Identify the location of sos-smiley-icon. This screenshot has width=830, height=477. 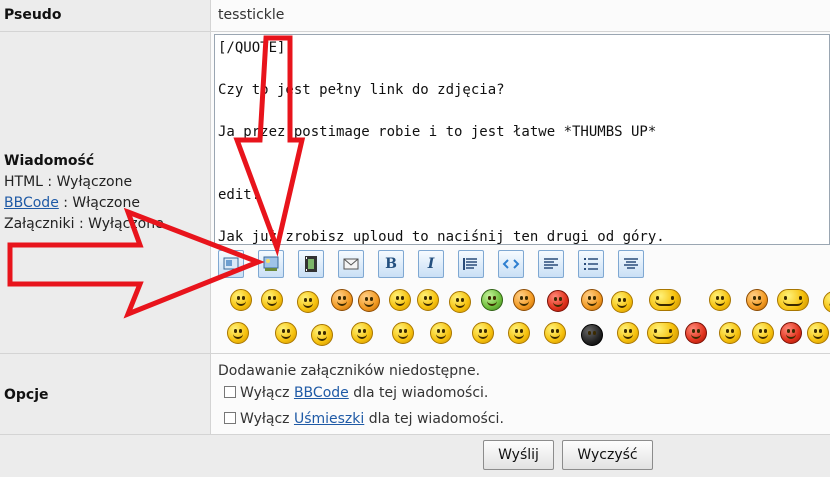
(322, 335).